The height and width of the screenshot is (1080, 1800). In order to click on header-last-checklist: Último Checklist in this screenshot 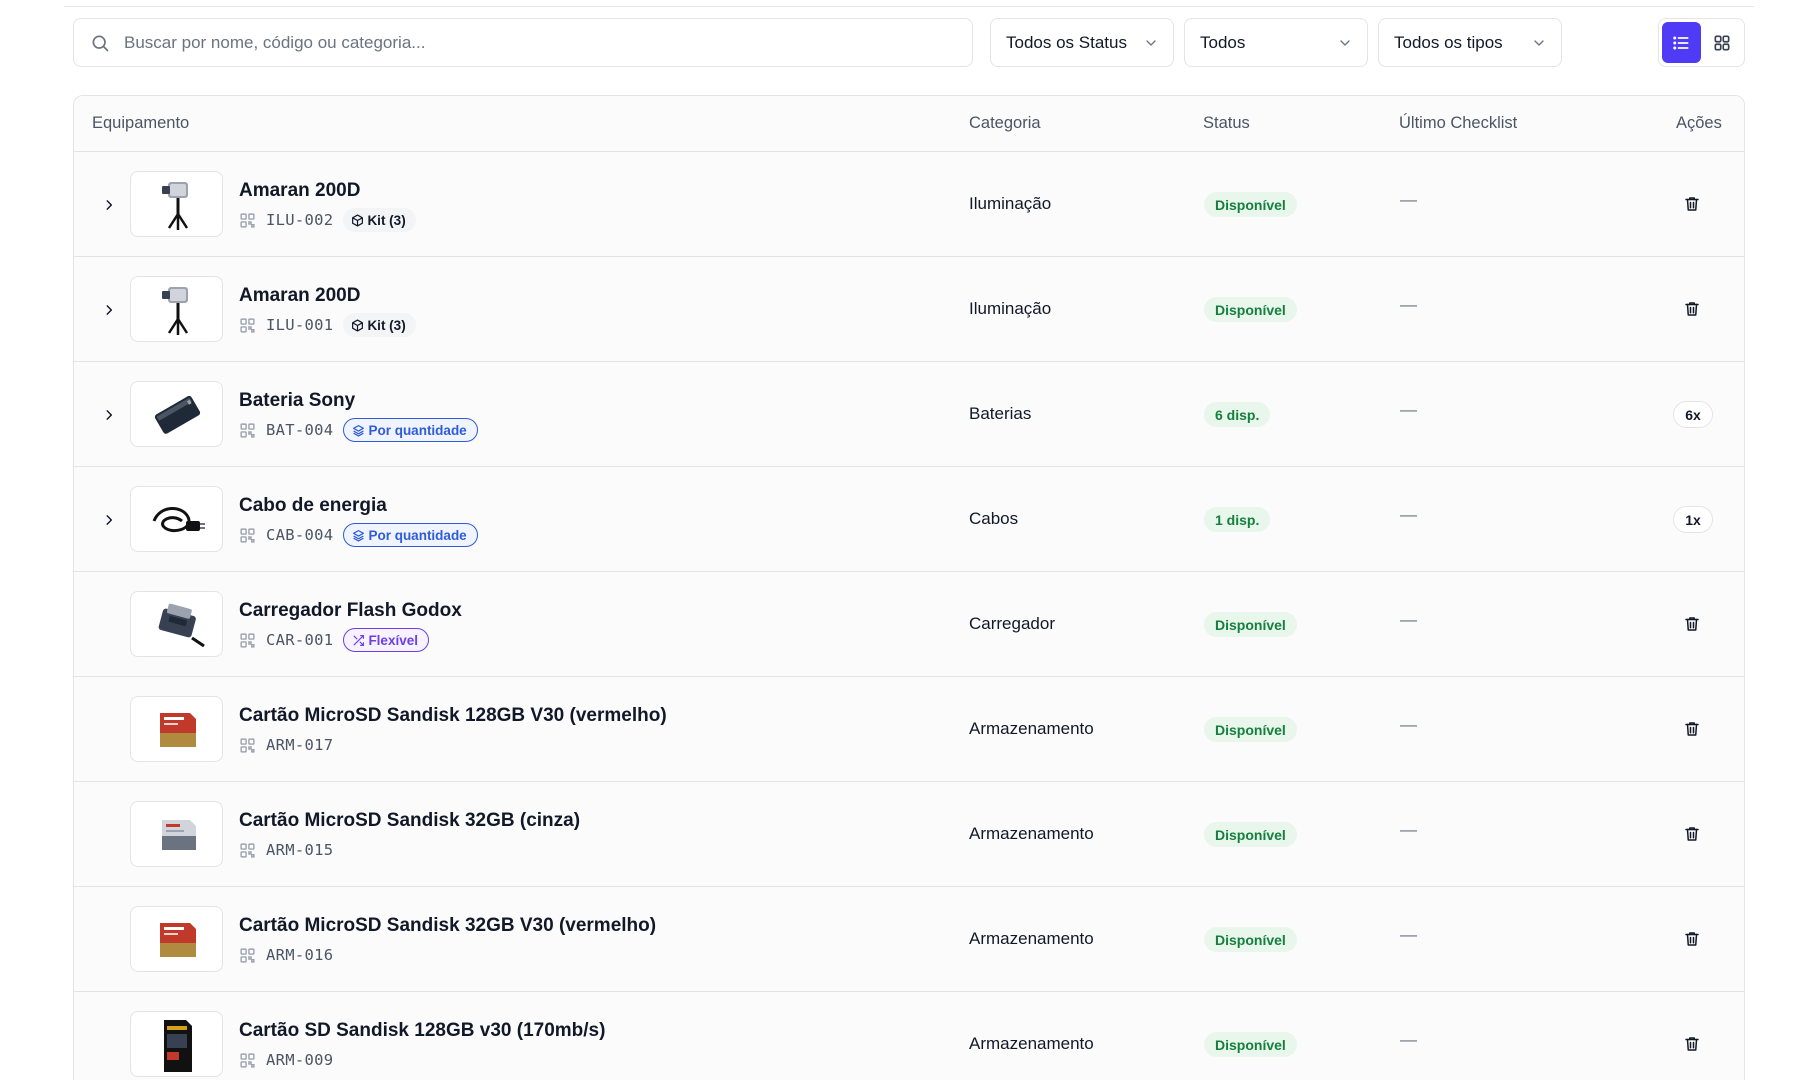, I will do `click(1458, 123)`.